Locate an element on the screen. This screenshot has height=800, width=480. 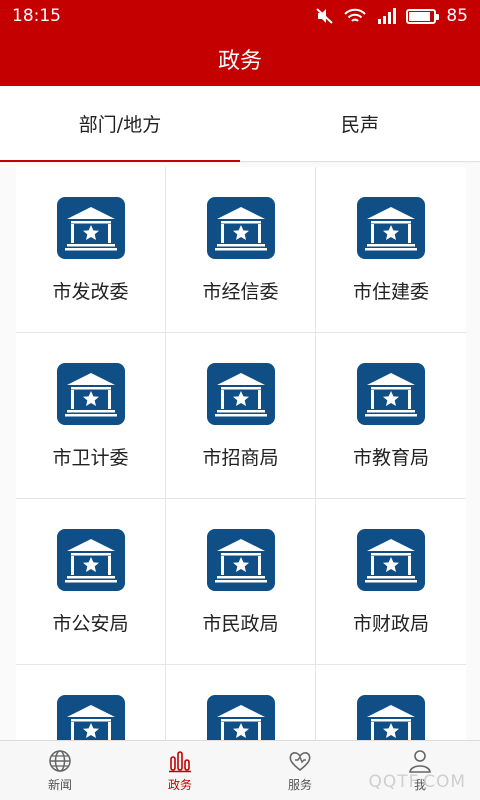
department-item: 市公安局 is located at coordinates (91, 582).